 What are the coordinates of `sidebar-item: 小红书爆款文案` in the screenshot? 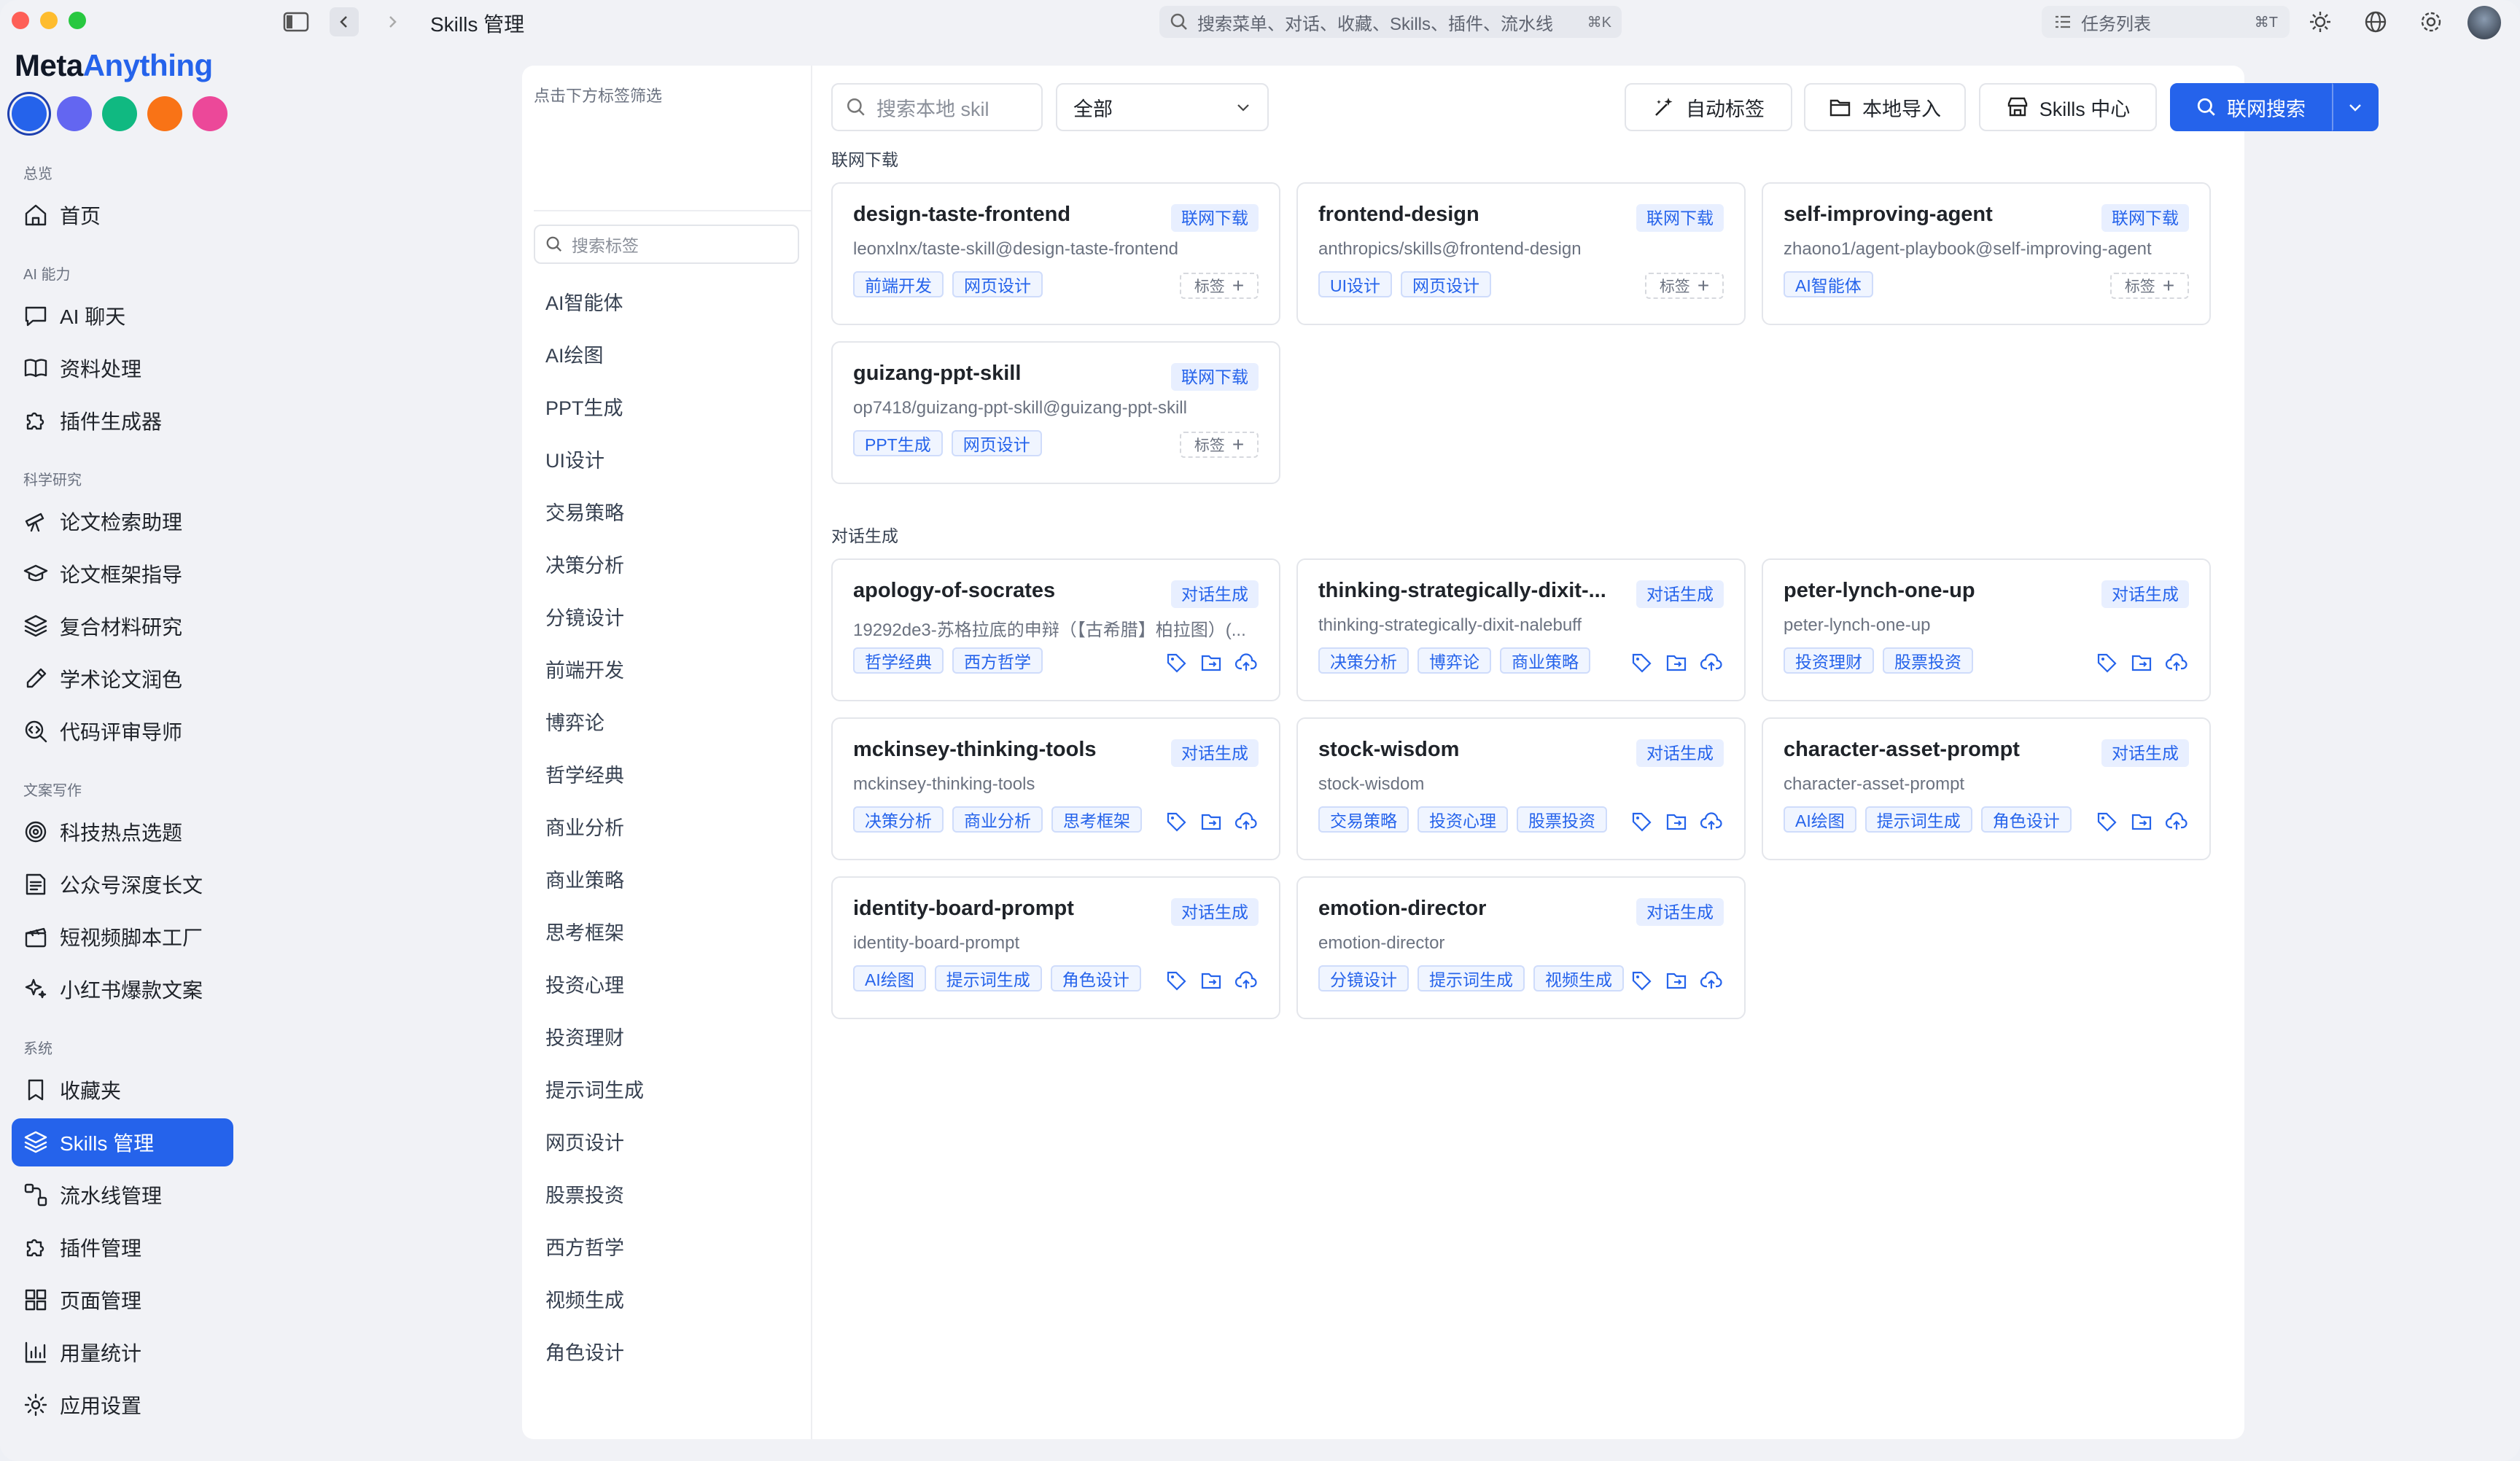 It's located at (122, 989).